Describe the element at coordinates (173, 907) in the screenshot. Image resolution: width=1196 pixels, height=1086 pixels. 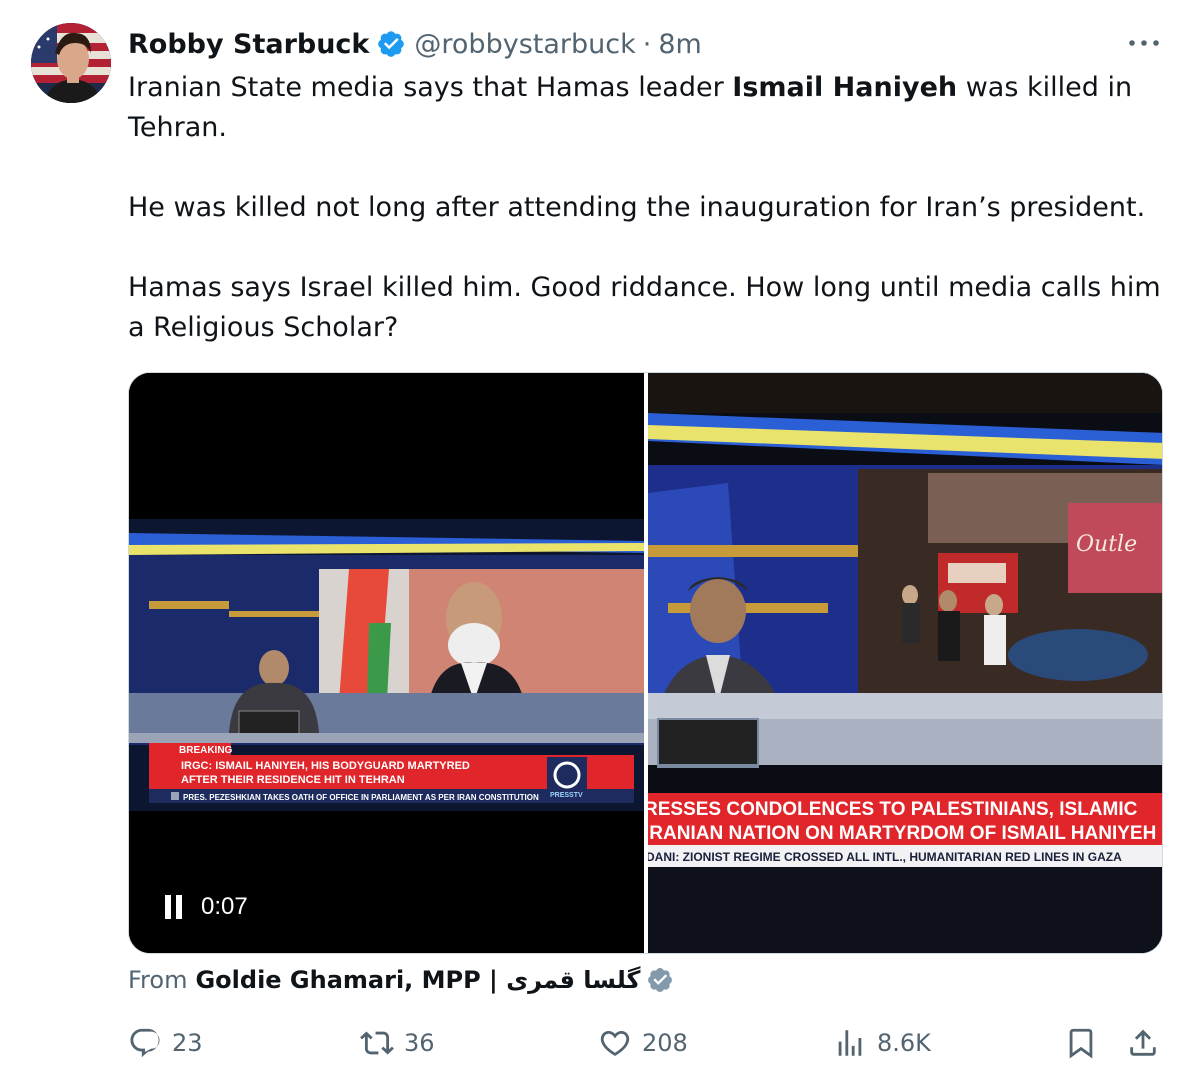
I see `pause-icon` at that location.